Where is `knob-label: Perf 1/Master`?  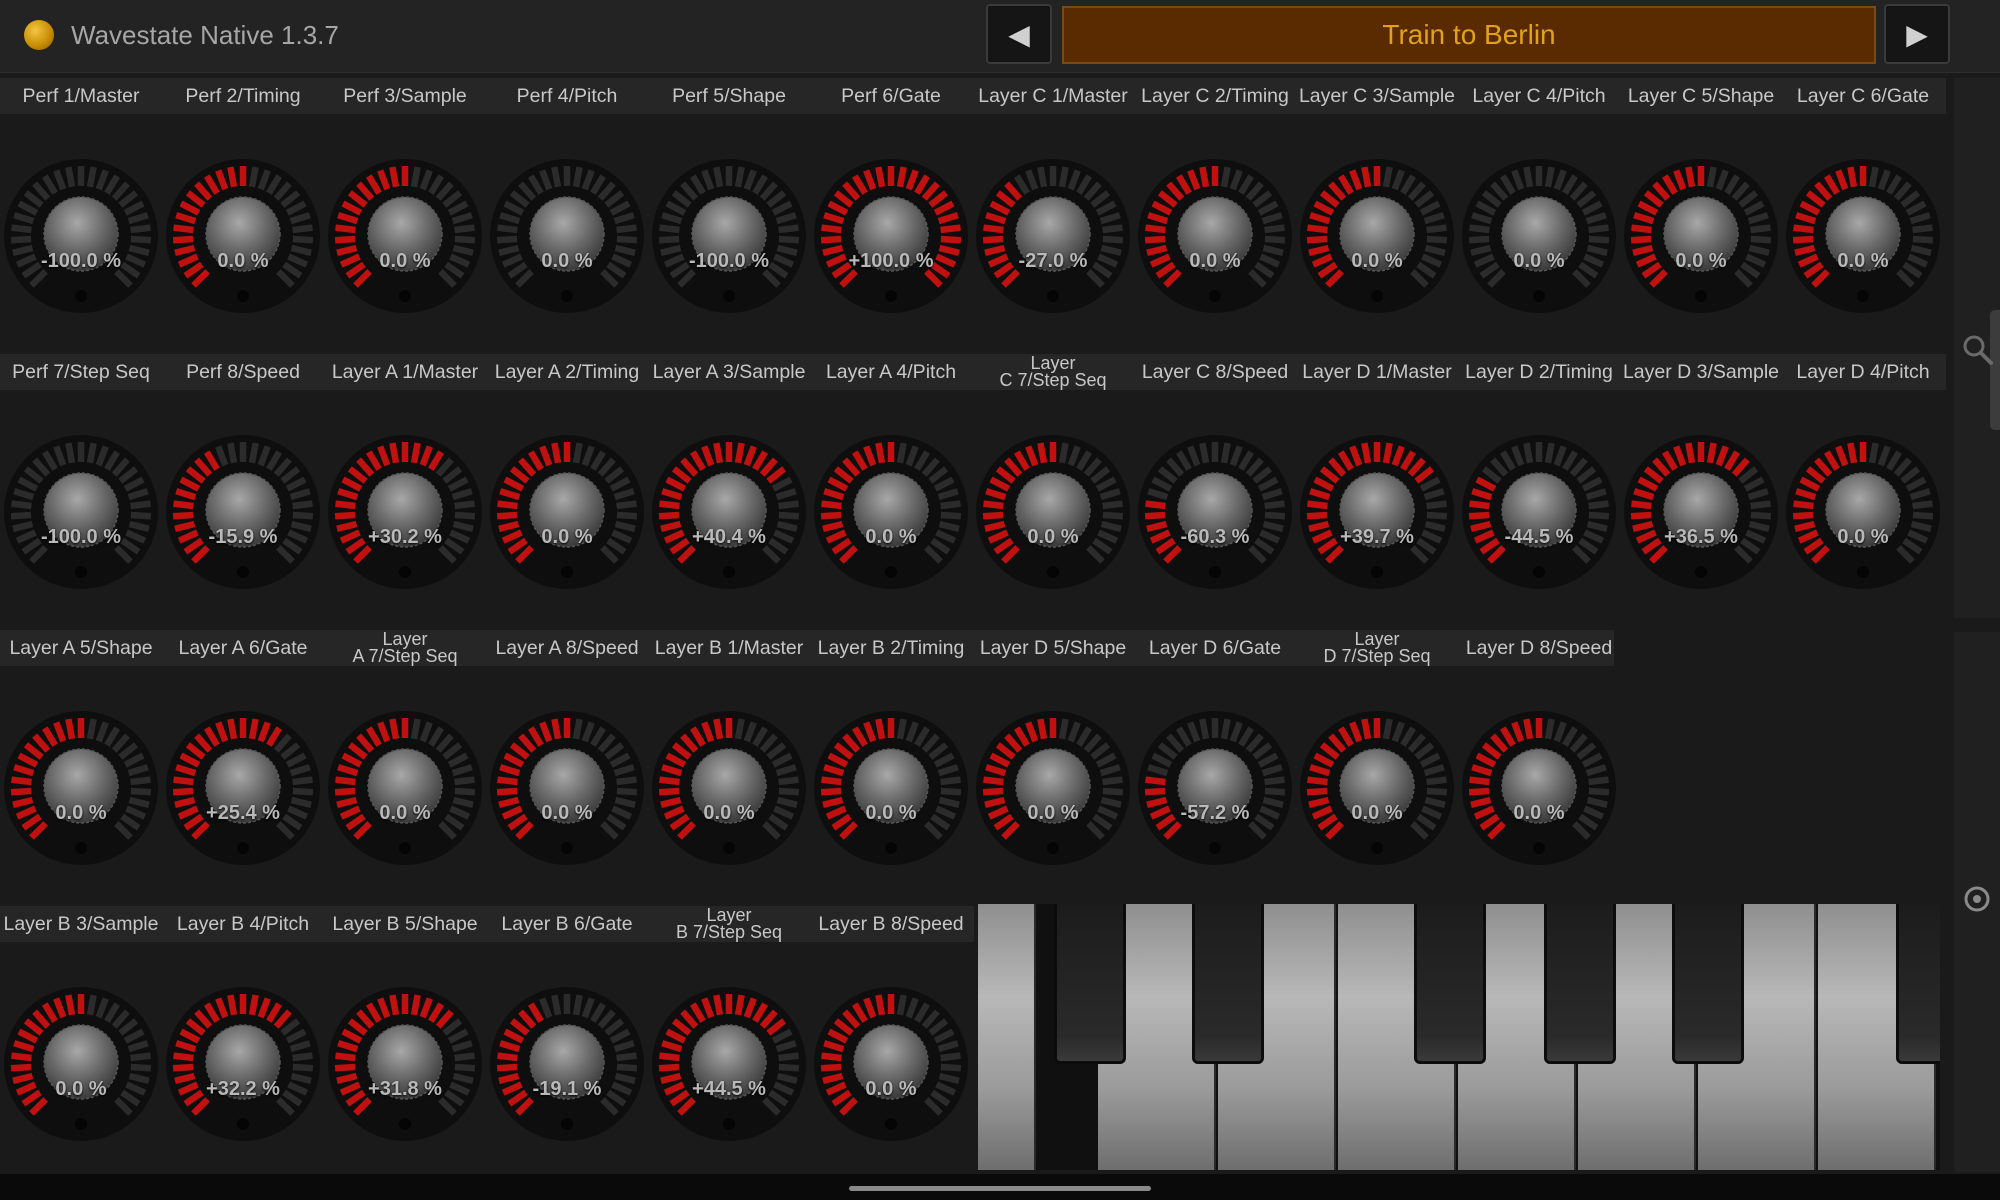 knob-label: Perf 1/Master is located at coordinates (81, 95).